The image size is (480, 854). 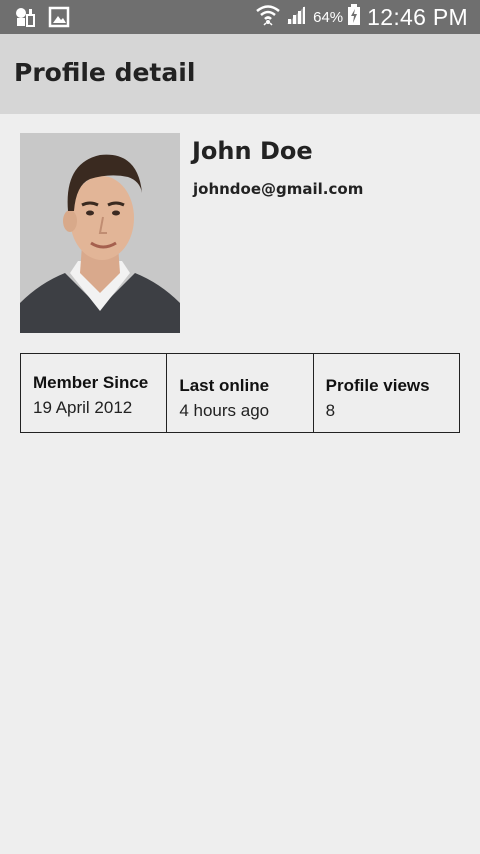 What do you see at coordinates (240, 74) in the screenshot?
I see `app-bar: Profile detail` at bounding box center [240, 74].